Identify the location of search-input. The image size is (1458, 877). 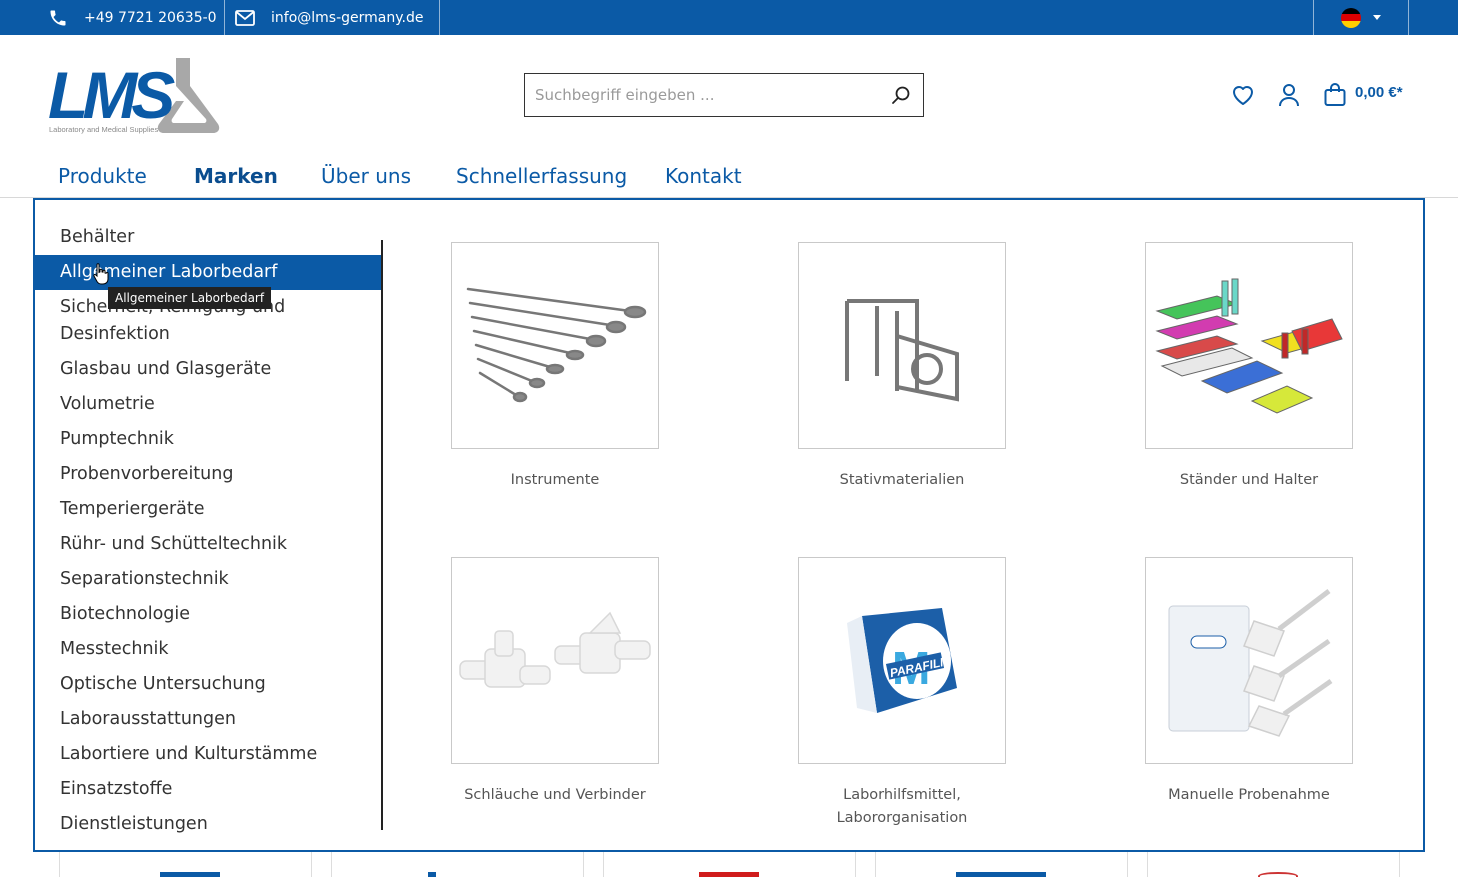
(702, 95).